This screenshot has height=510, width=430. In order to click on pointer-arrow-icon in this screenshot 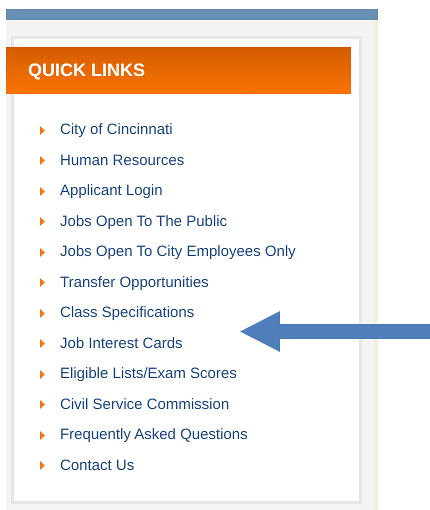, I will do `click(335, 331)`.